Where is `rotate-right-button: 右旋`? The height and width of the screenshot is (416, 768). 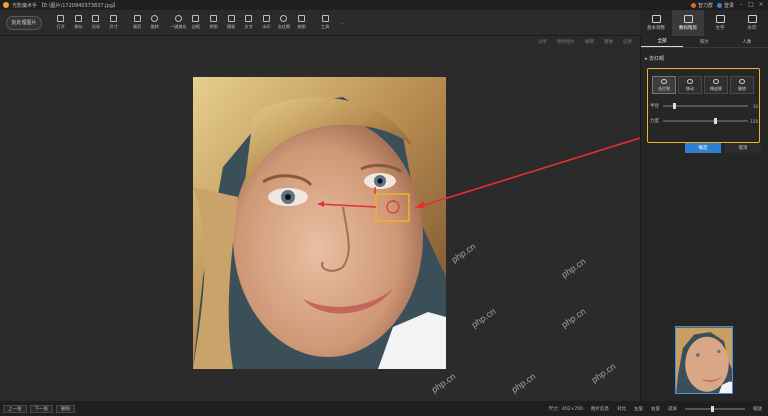 rotate-right-button: 右旋 is located at coordinates (655, 409).